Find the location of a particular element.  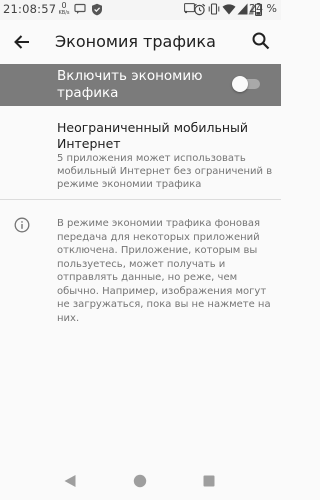

toggle-thumb is located at coordinates (240, 84).